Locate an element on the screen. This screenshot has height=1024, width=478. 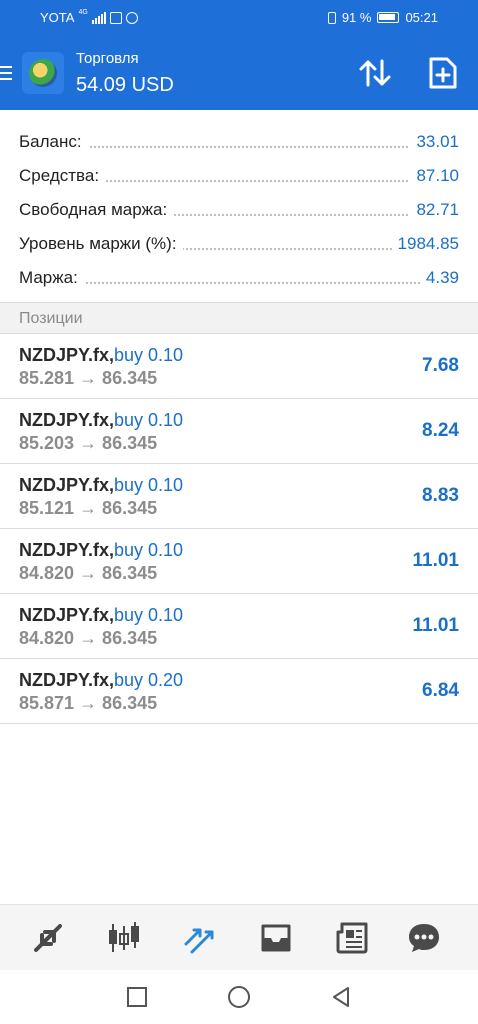
summary-row-margin-level: Уровень маржи (%): 1984.85 is located at coordinates (239, 243).